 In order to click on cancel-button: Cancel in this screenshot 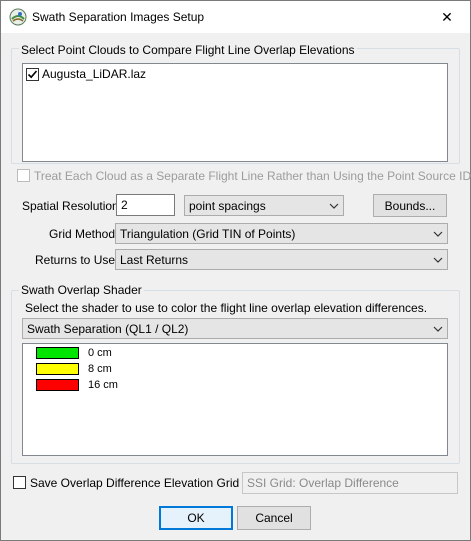, I will do `click(274, 518)`.